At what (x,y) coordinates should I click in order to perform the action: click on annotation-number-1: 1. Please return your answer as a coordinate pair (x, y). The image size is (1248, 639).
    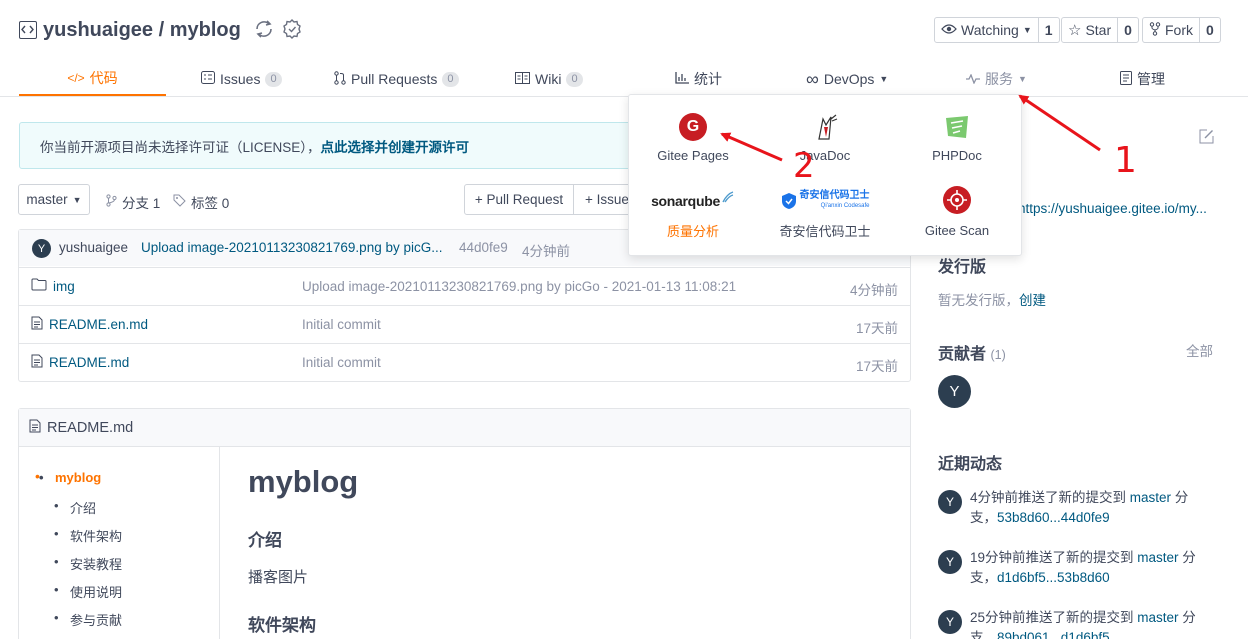
    Looking at the image, I should click on (1125, 160).